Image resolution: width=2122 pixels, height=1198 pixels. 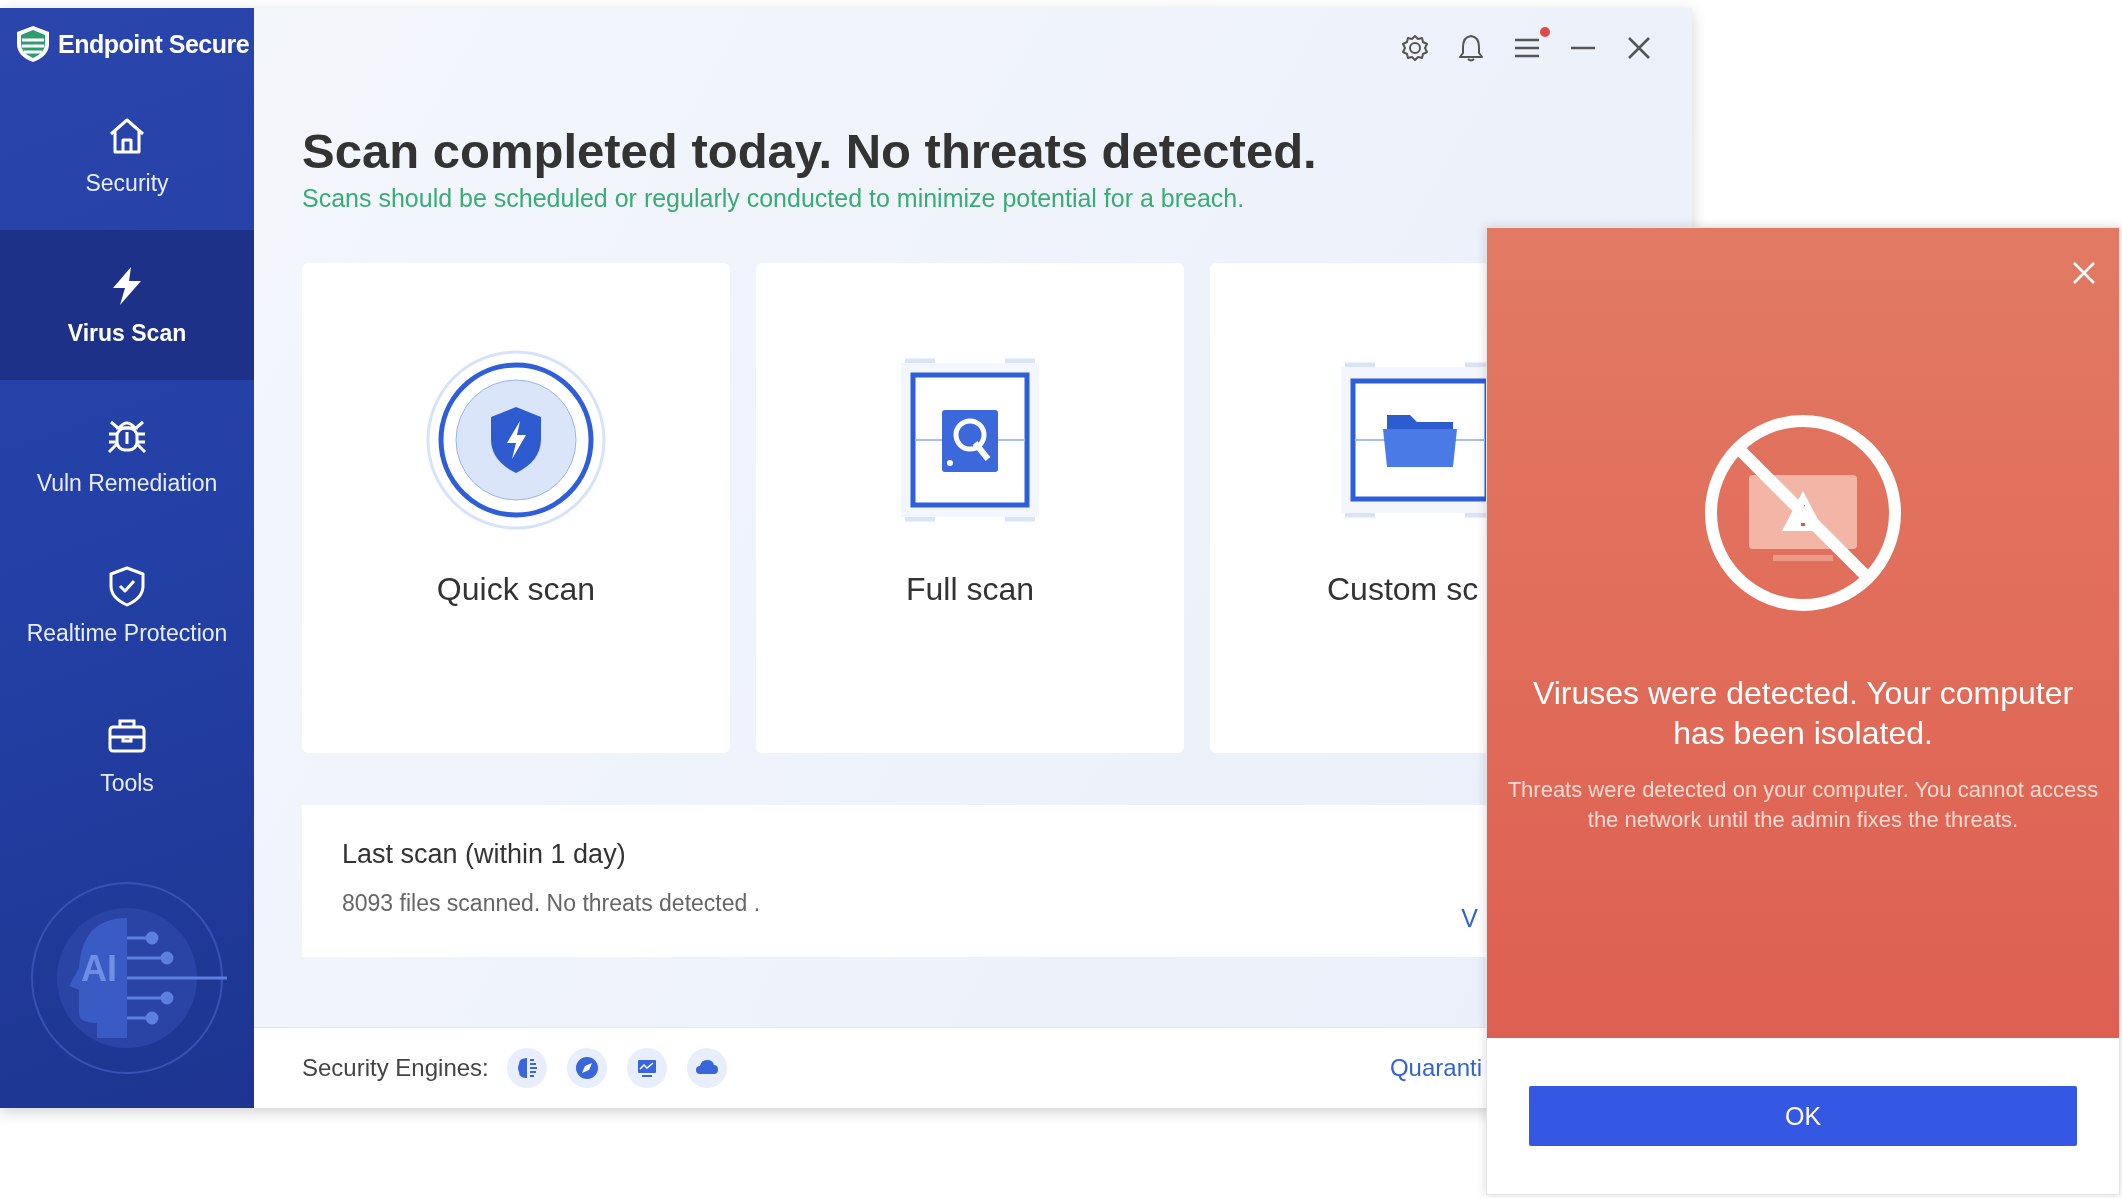 I want to click on scan-option-label: Quick scan, so click(x=516, y=589).